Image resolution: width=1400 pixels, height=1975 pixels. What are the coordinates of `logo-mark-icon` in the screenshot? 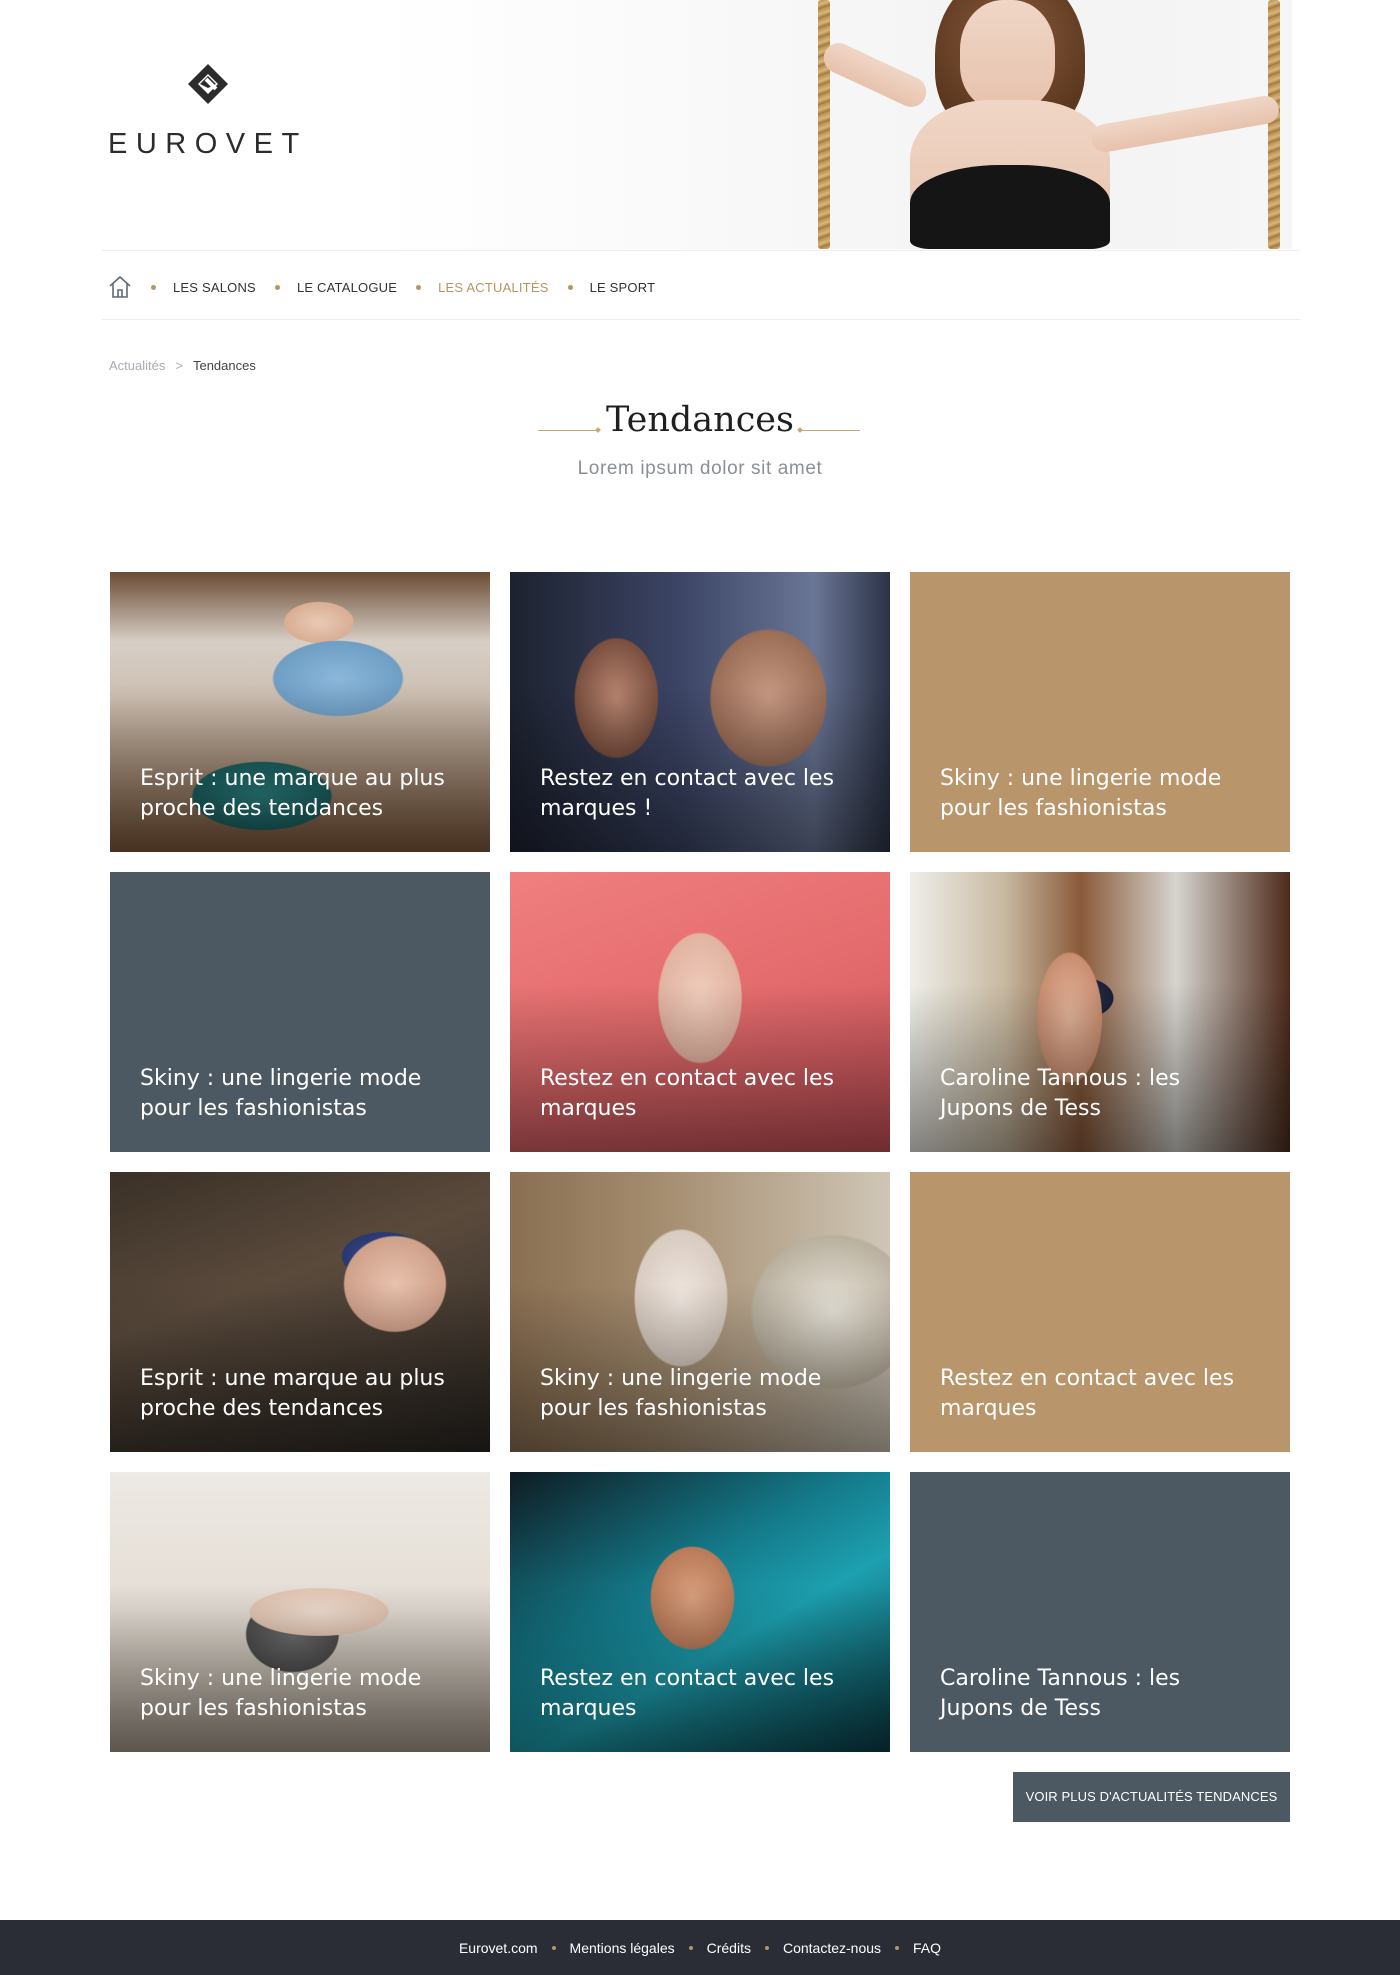 It's located at (208, 84).